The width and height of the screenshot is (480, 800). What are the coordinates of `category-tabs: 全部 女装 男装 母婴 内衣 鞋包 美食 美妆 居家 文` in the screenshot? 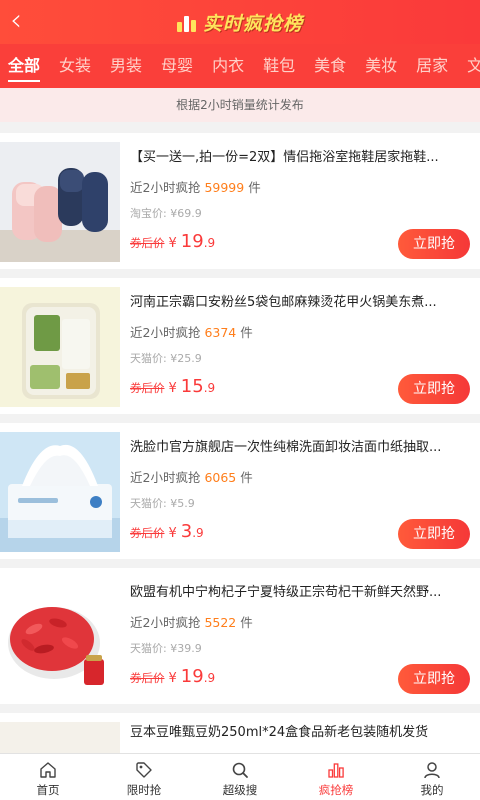 It's located at (240, 66).